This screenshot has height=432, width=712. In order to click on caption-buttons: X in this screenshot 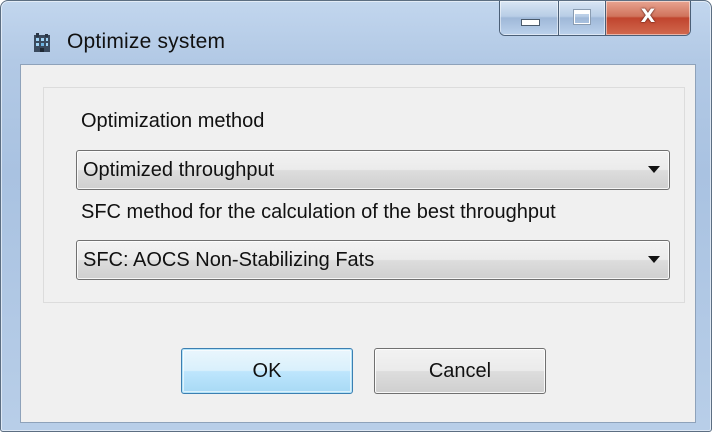, I will do `click(595, 18)`.